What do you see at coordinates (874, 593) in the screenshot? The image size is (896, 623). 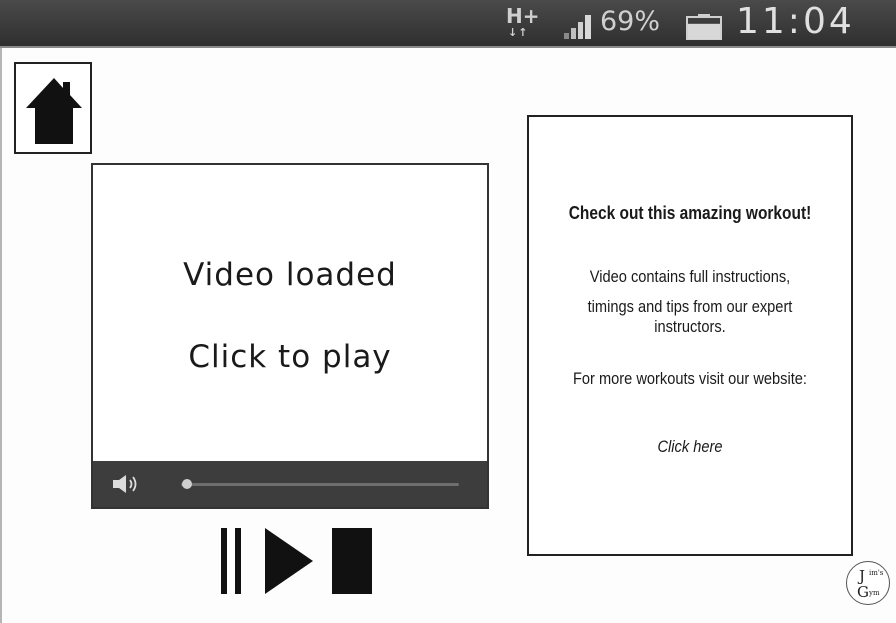 I see `logo-text-ym: ym` at bounding box center [874, 593].